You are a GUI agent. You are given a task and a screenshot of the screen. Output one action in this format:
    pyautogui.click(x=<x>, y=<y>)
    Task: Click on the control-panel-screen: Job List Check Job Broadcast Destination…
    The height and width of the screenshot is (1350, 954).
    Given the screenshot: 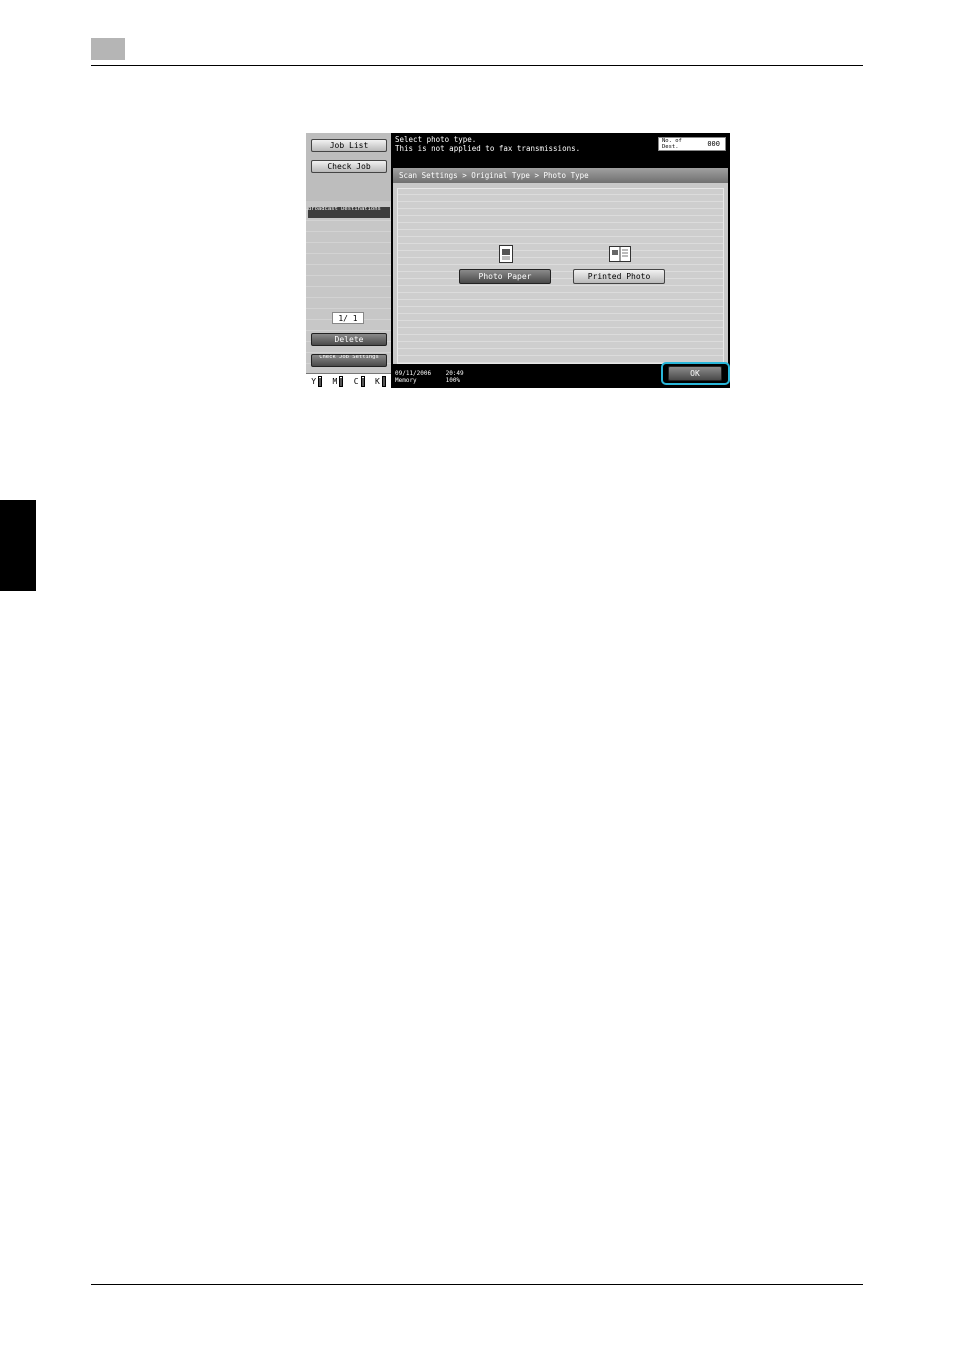 What is the action you would take?
    pyautogui.click(x=518, y=260)
    